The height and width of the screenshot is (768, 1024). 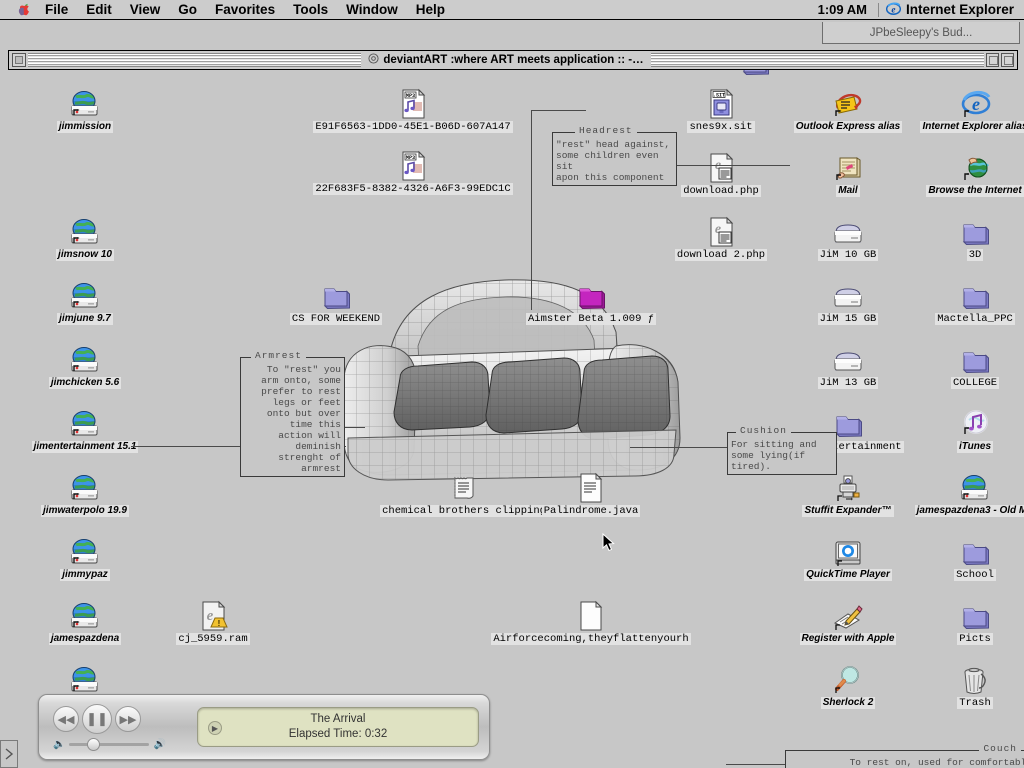 I want to click on menu-tools: Tools, so click(x=310, y=9).